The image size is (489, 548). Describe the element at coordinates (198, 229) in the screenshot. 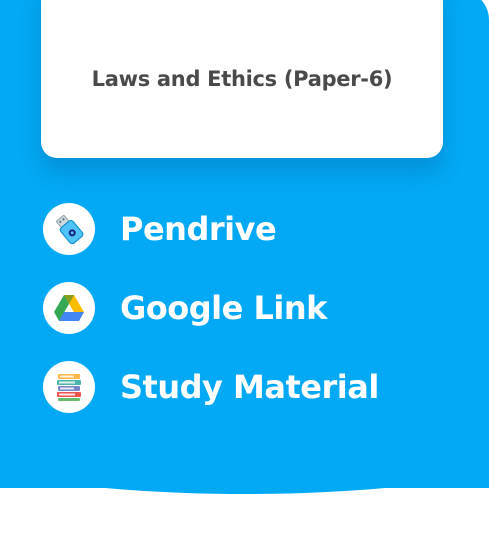

I see `option-label: Pendrive` at that location.